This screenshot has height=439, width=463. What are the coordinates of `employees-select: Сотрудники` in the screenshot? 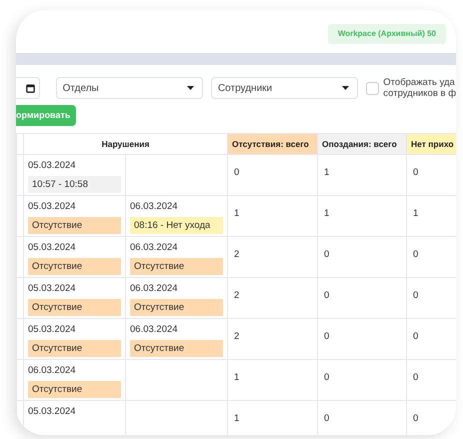 It's located at (284, 88).